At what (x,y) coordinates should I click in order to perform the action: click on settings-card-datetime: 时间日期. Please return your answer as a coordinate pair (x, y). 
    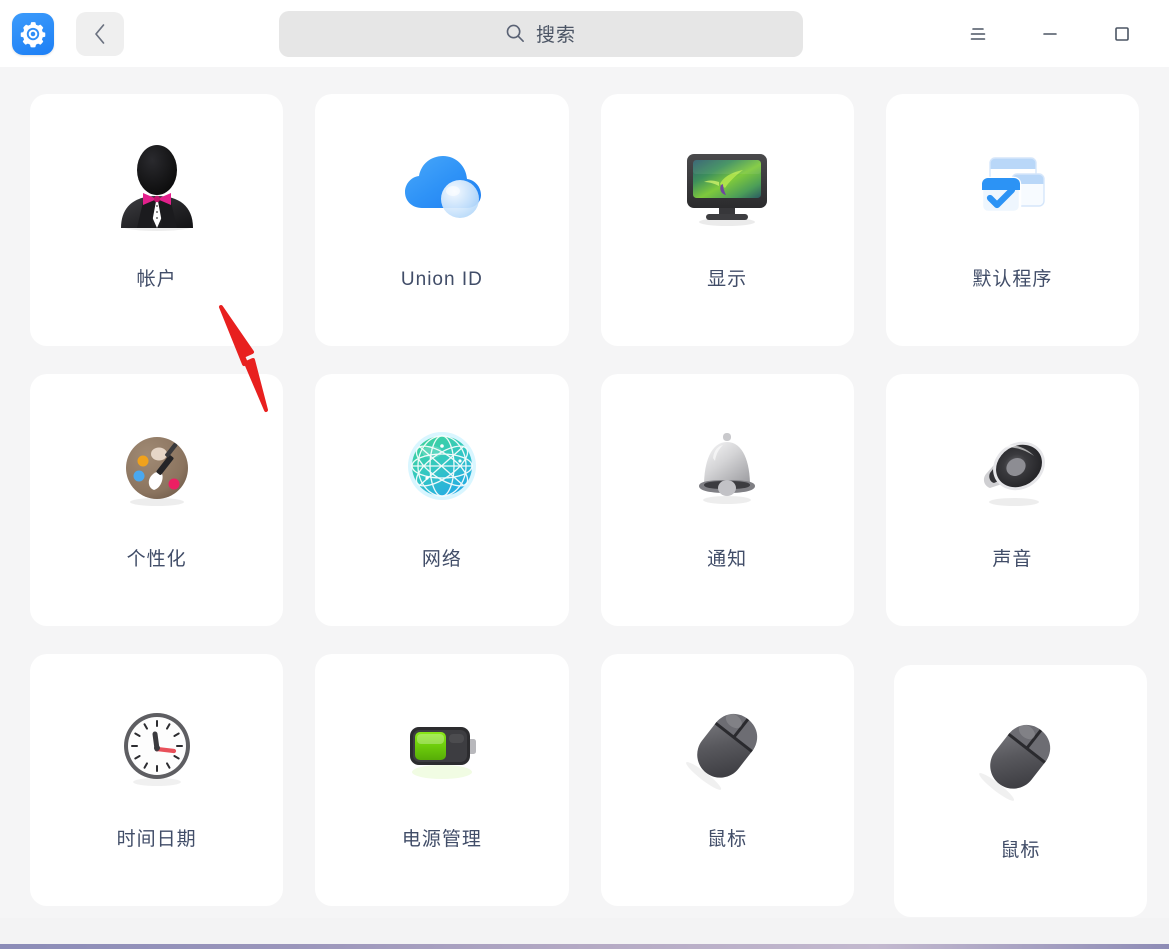
    Looking at the image, I should click on (157, 780).